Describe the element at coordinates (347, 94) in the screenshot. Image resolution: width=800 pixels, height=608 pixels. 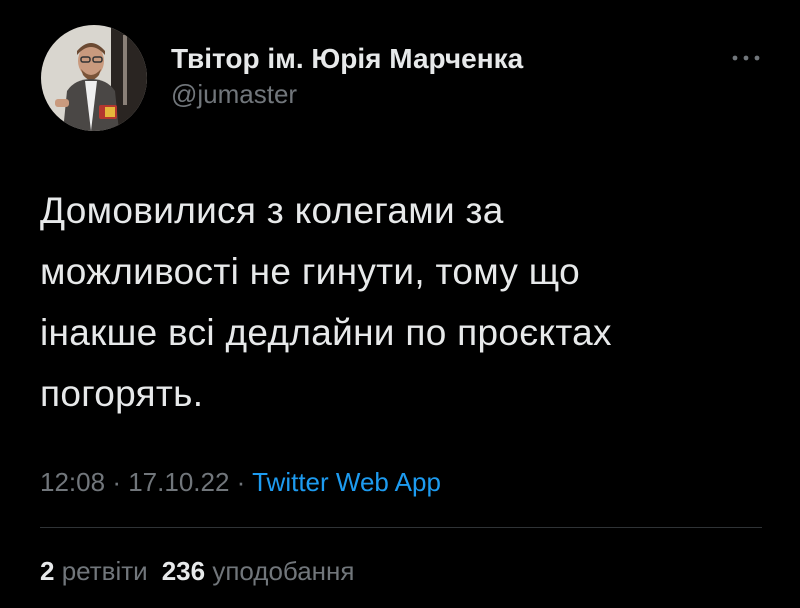
I see `author-handle: @jumaster` at that location.